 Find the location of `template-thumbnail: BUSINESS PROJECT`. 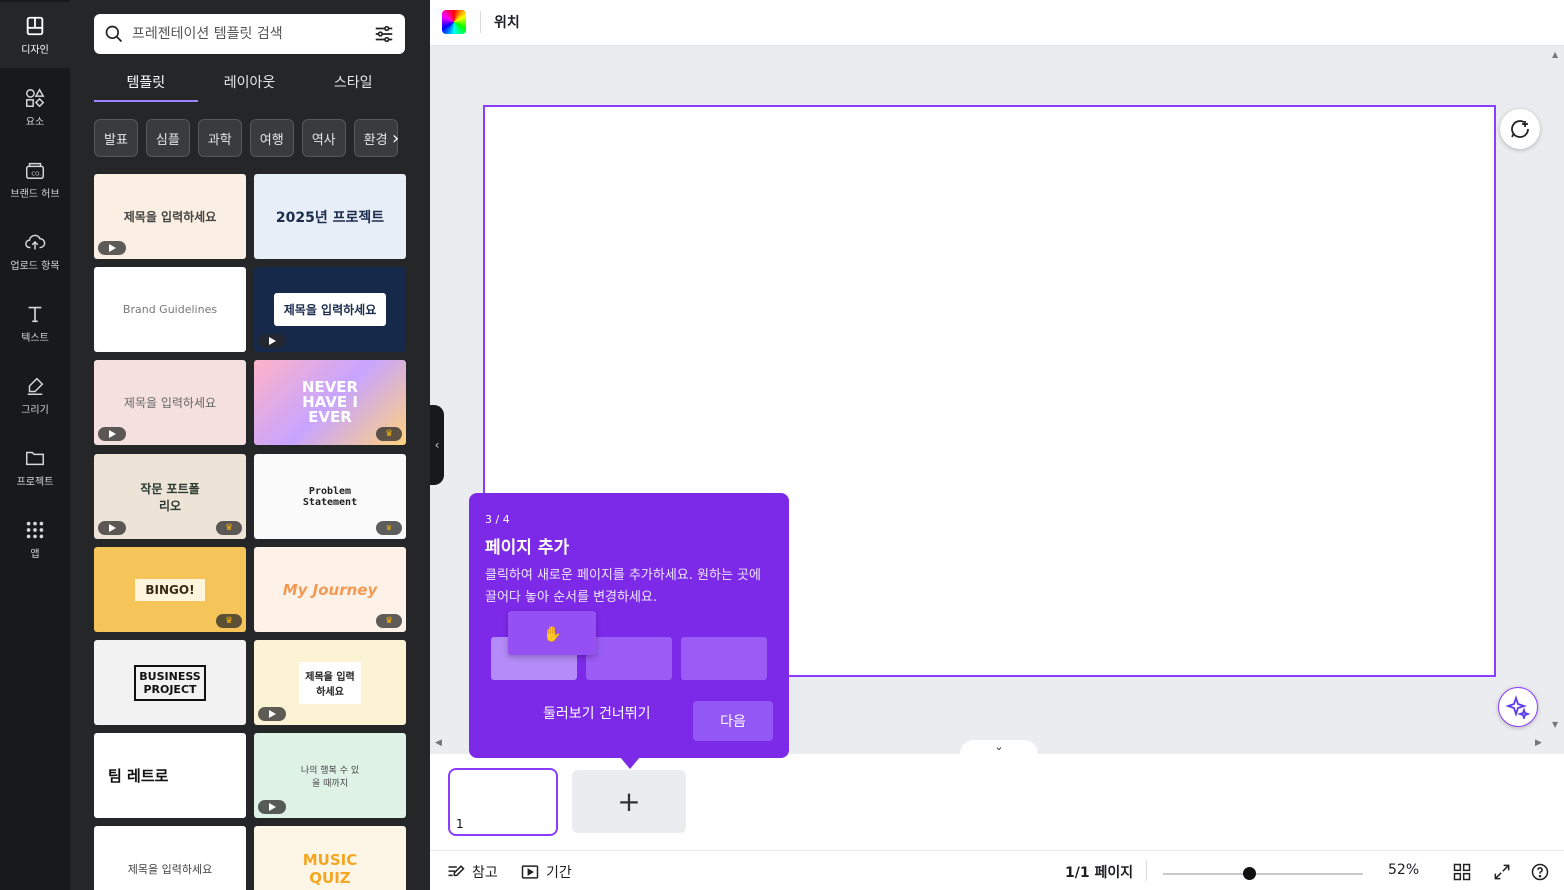

template-thumbnail: BUSINESS PROJECT is located at coordinates (170, 682).